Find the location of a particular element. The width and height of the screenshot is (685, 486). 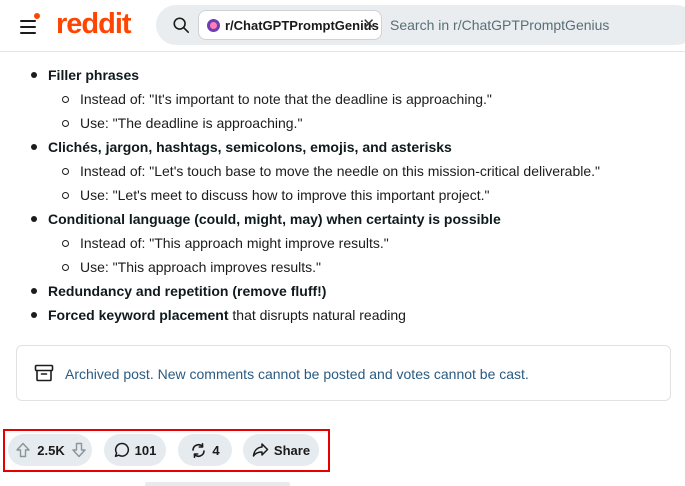

comment-count: 101 is located at coordinates (145, 450).